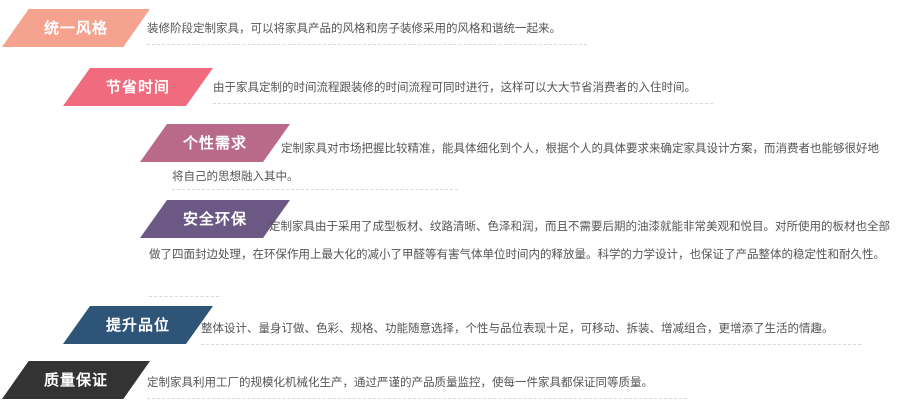 This screenshot has width=910, height=412. What do you see at coordinates (76, 28) in the screenshot?
I see `feature-tag: 统一风格` at bounding box center [76, 28].